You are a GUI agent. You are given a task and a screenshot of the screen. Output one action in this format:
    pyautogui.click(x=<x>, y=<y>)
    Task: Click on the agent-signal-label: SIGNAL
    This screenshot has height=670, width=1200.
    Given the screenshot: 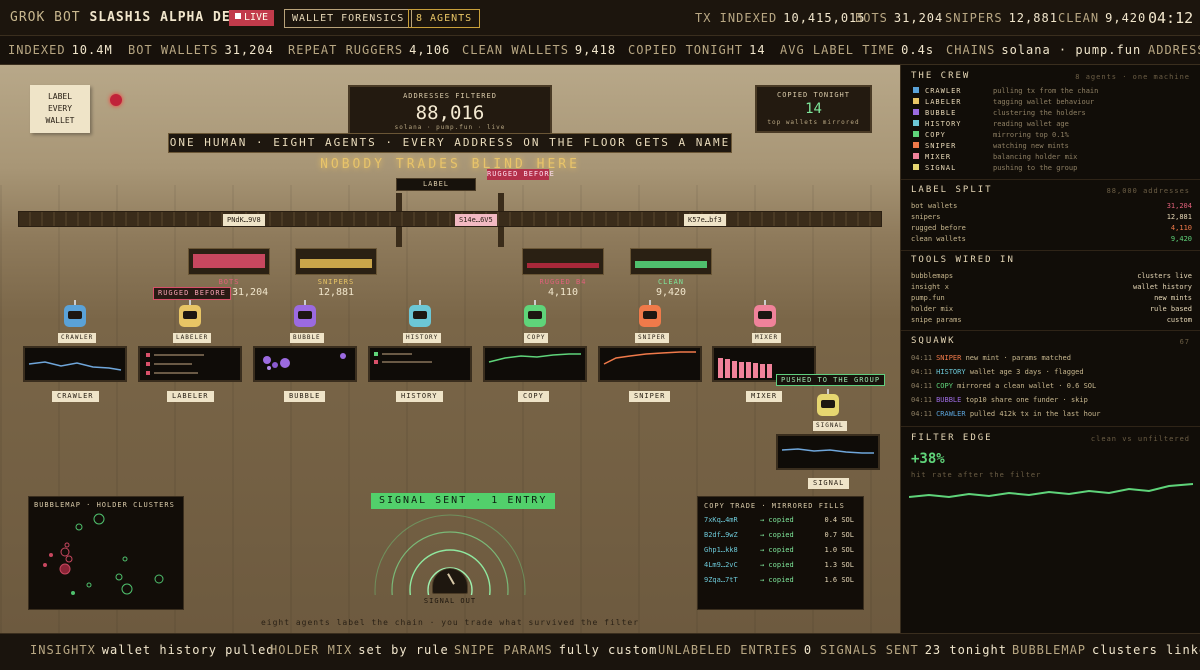 What is the action you would take?
    pyautogui.click(x=830, y=426)
    